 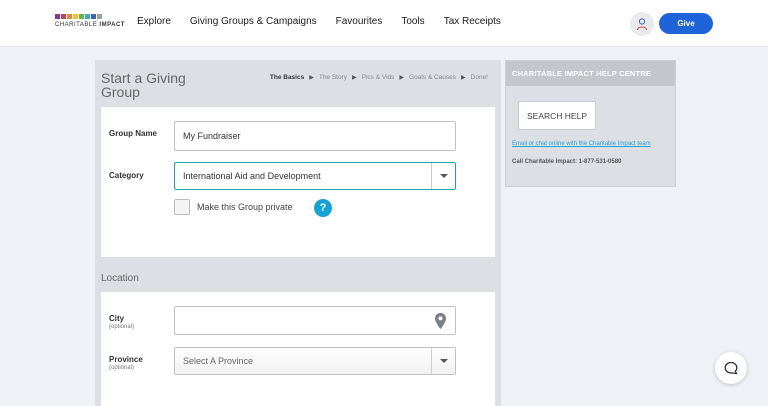 I want to click on category-value: International Aid and Development, so click(x=252, y=176).